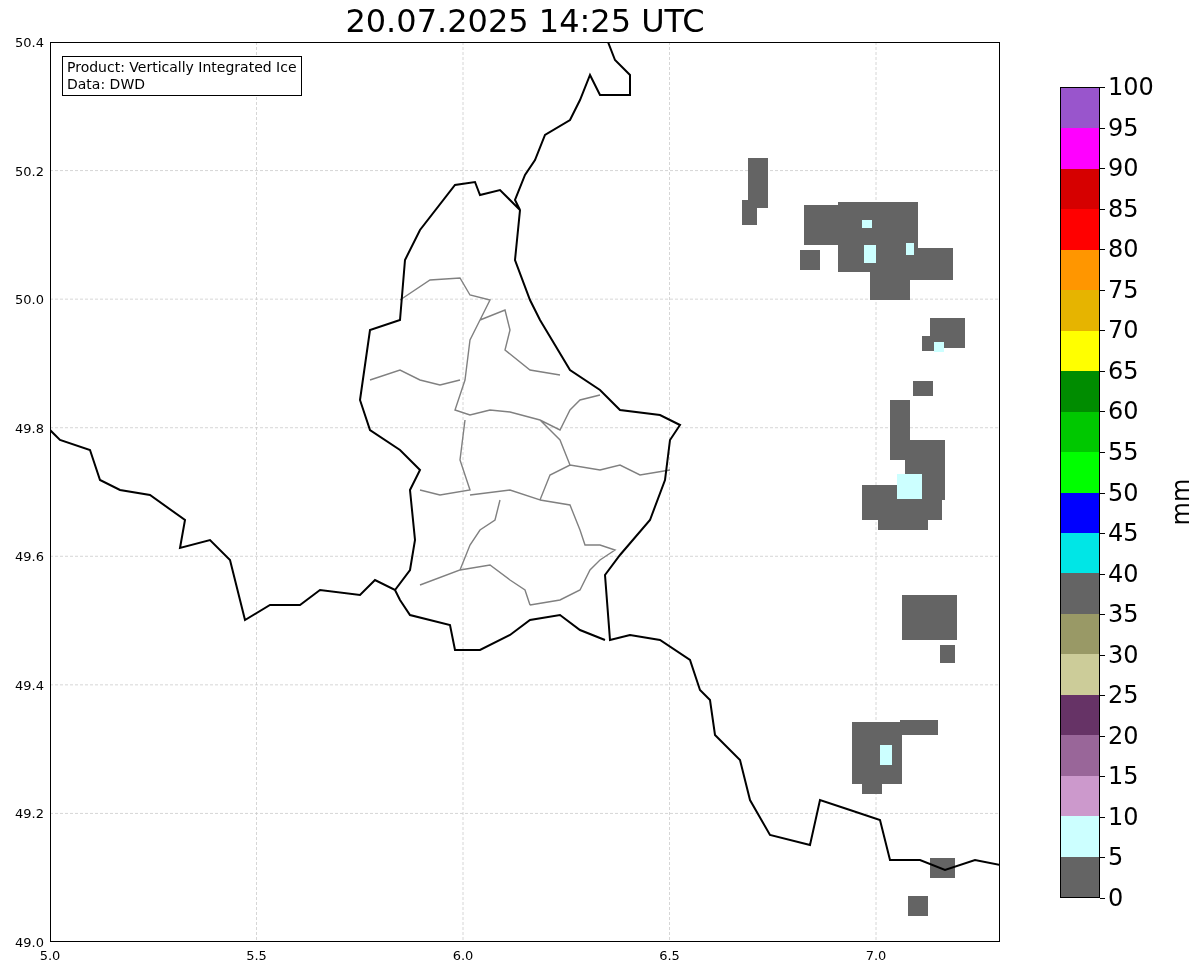  I want to click on chart-title: 20.07.2025 14:25 UTC, so click(525, 21).